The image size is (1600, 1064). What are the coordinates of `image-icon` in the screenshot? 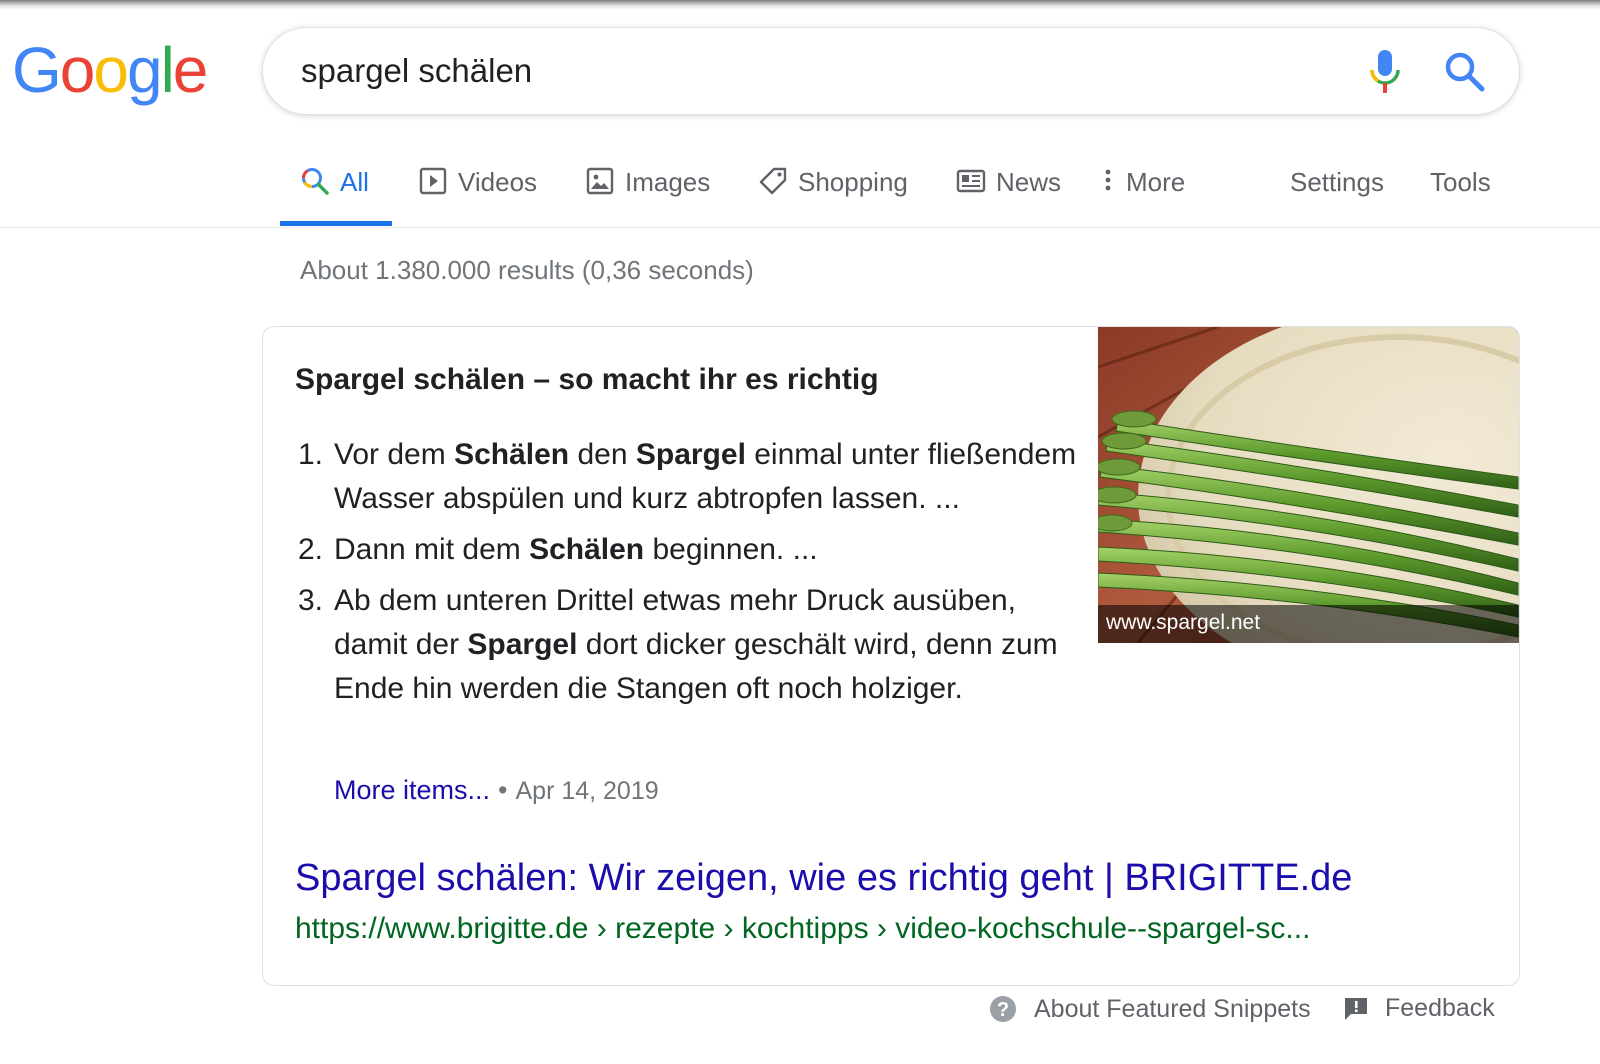 It's located at (600, 181).